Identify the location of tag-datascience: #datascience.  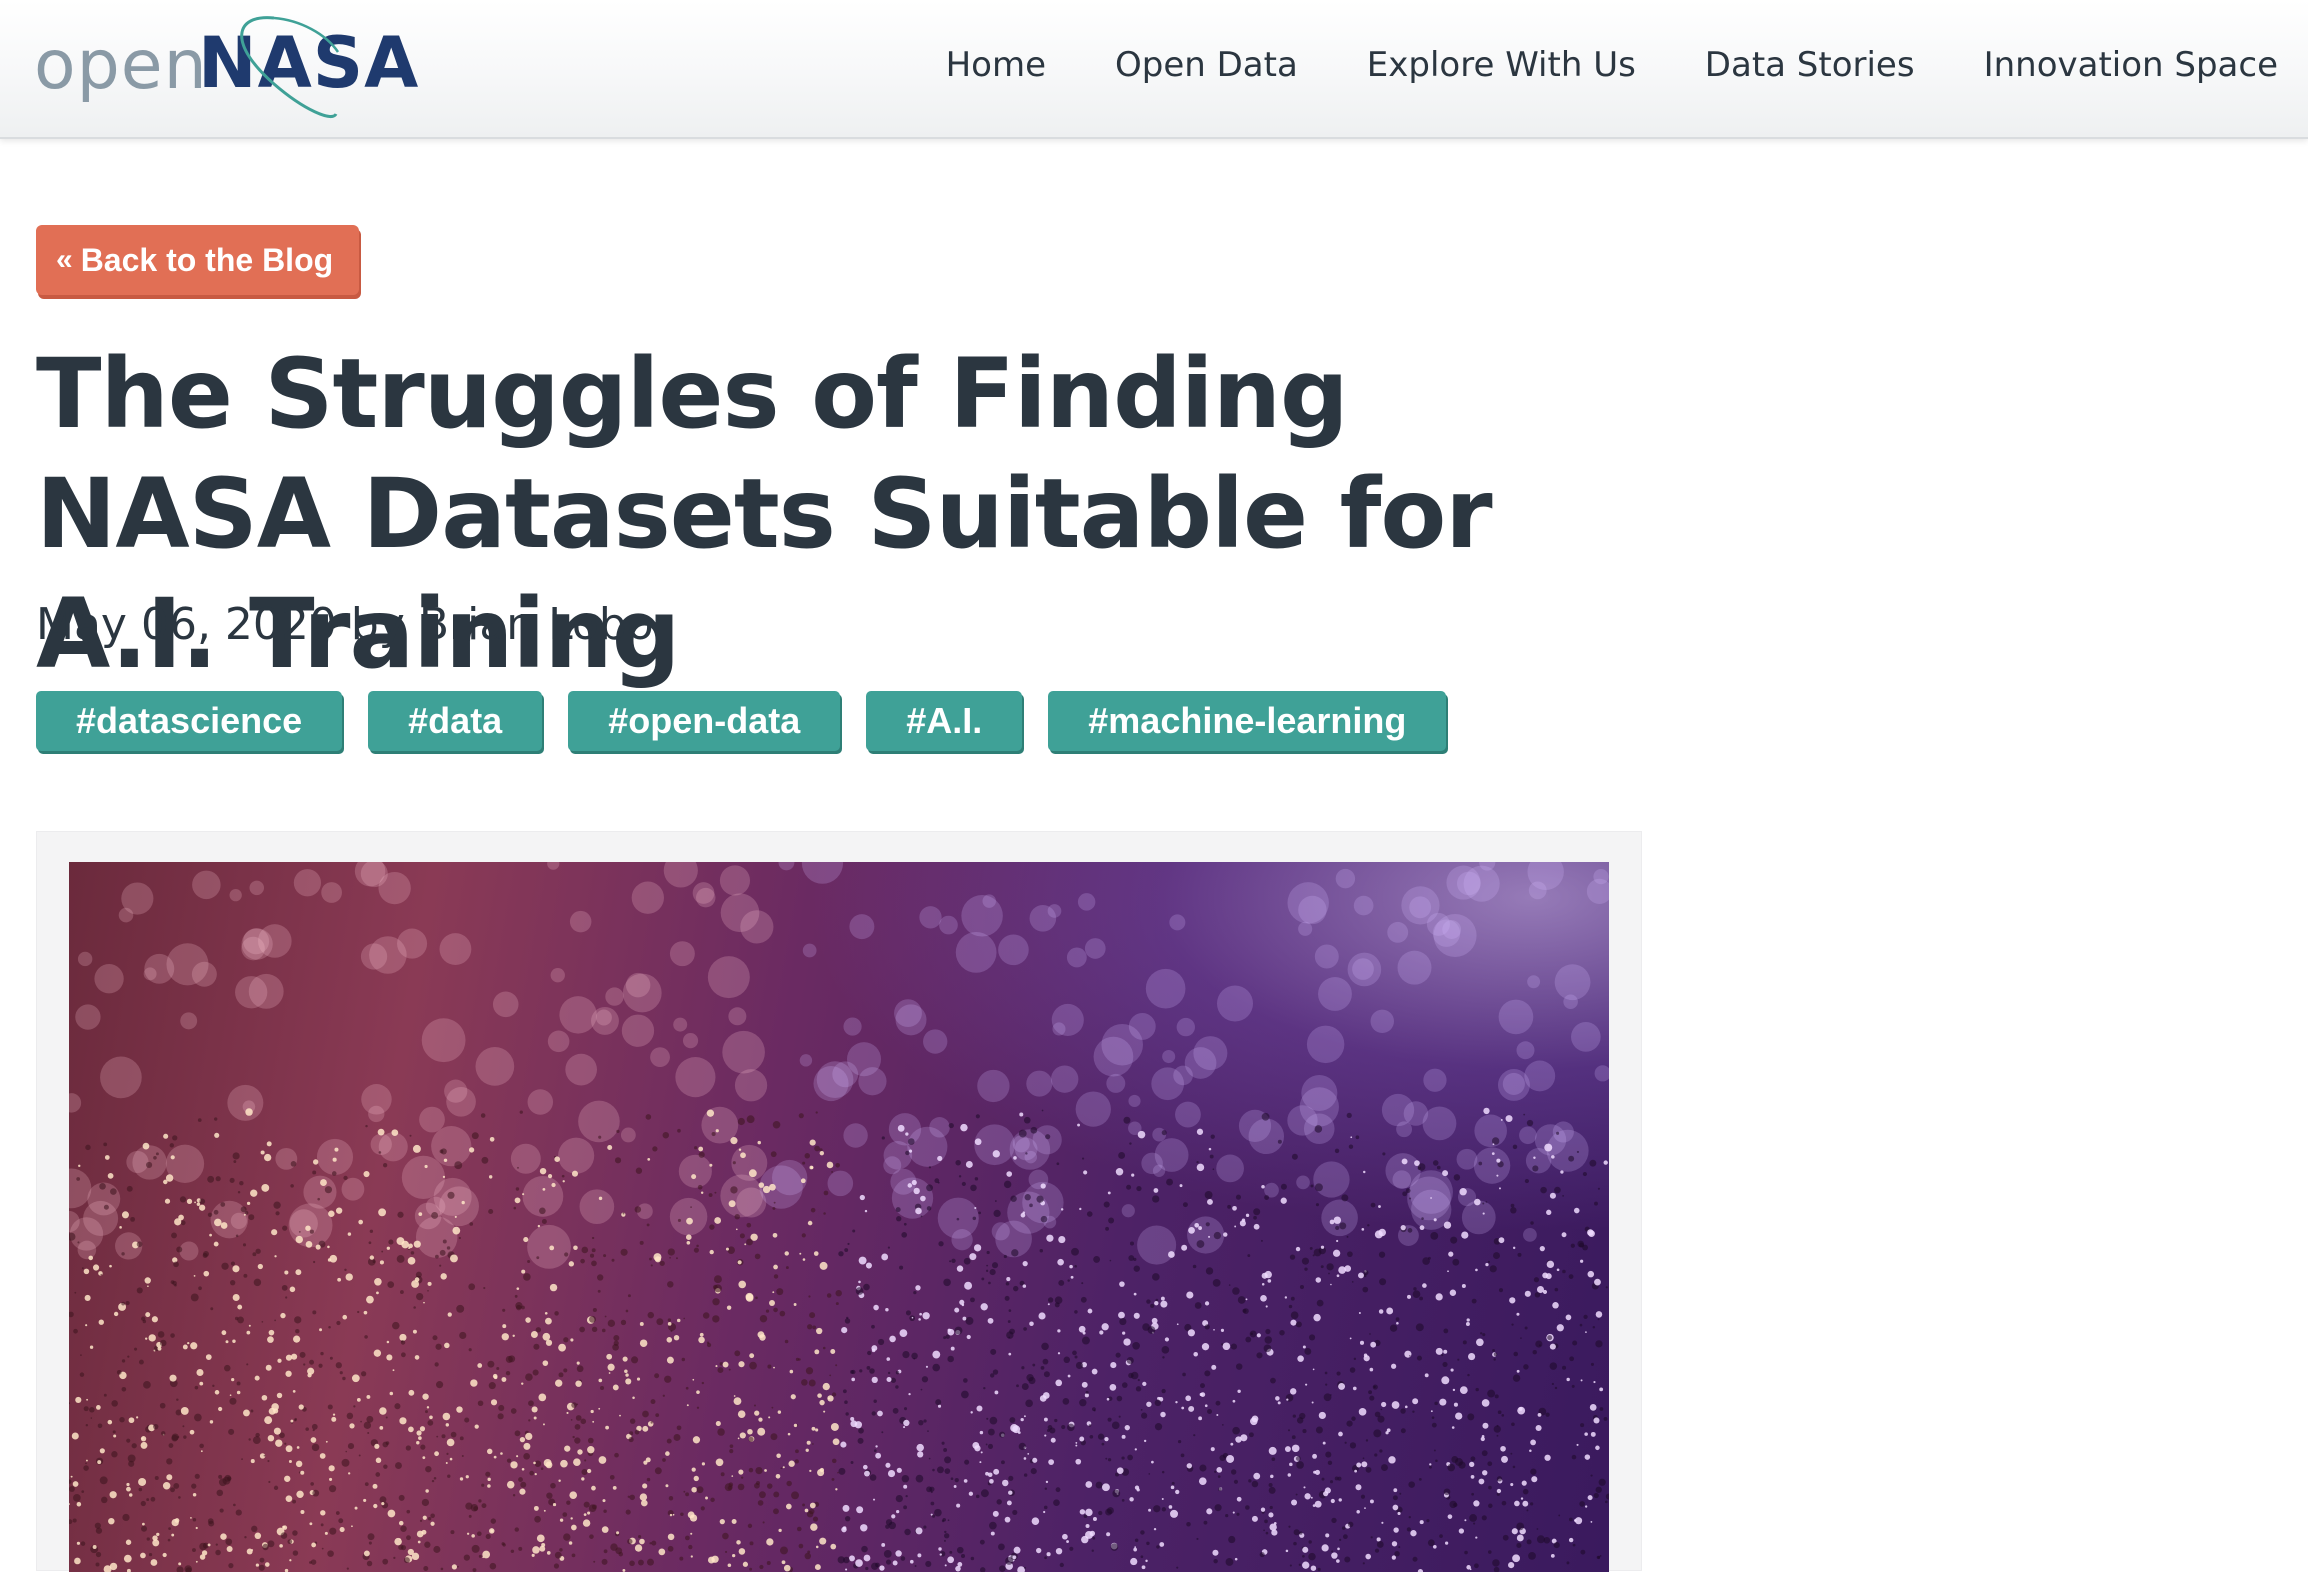
(189, 721).